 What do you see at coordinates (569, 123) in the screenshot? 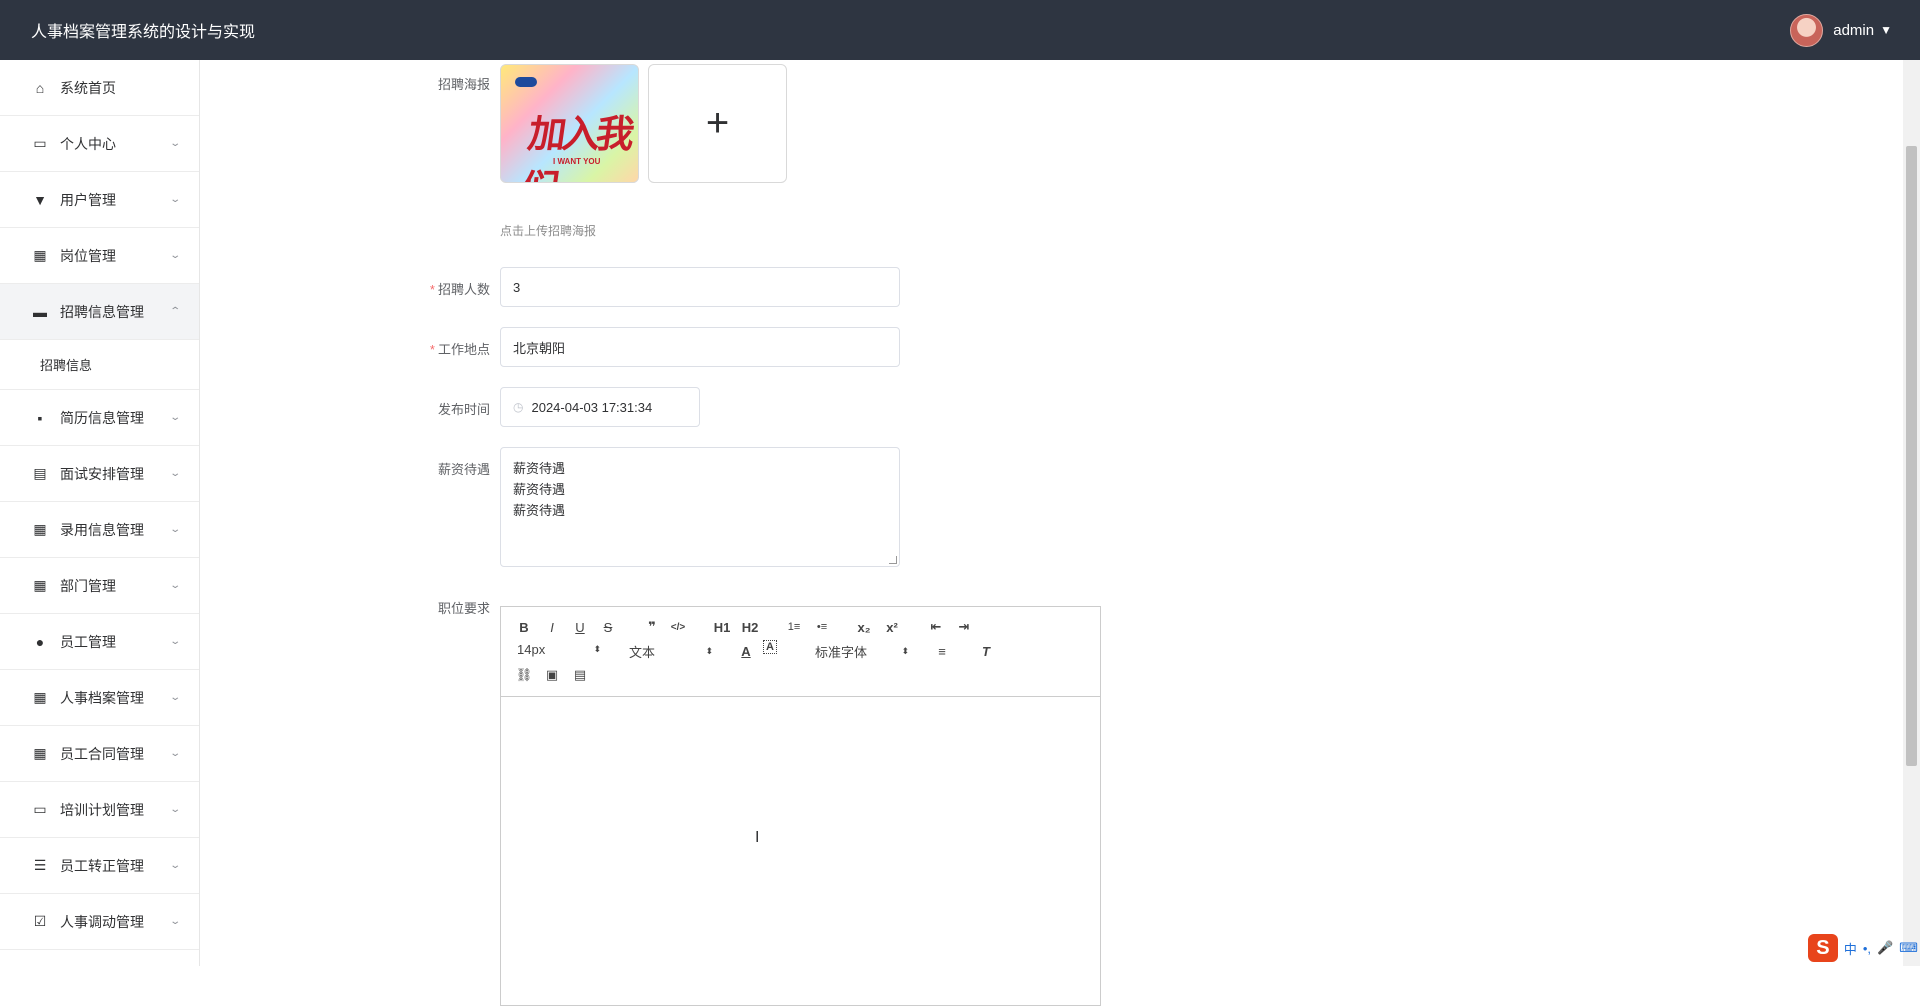
I see `poster-thumbnail: 加入我们 I WANT YOU` at bounding box center [569, 123].